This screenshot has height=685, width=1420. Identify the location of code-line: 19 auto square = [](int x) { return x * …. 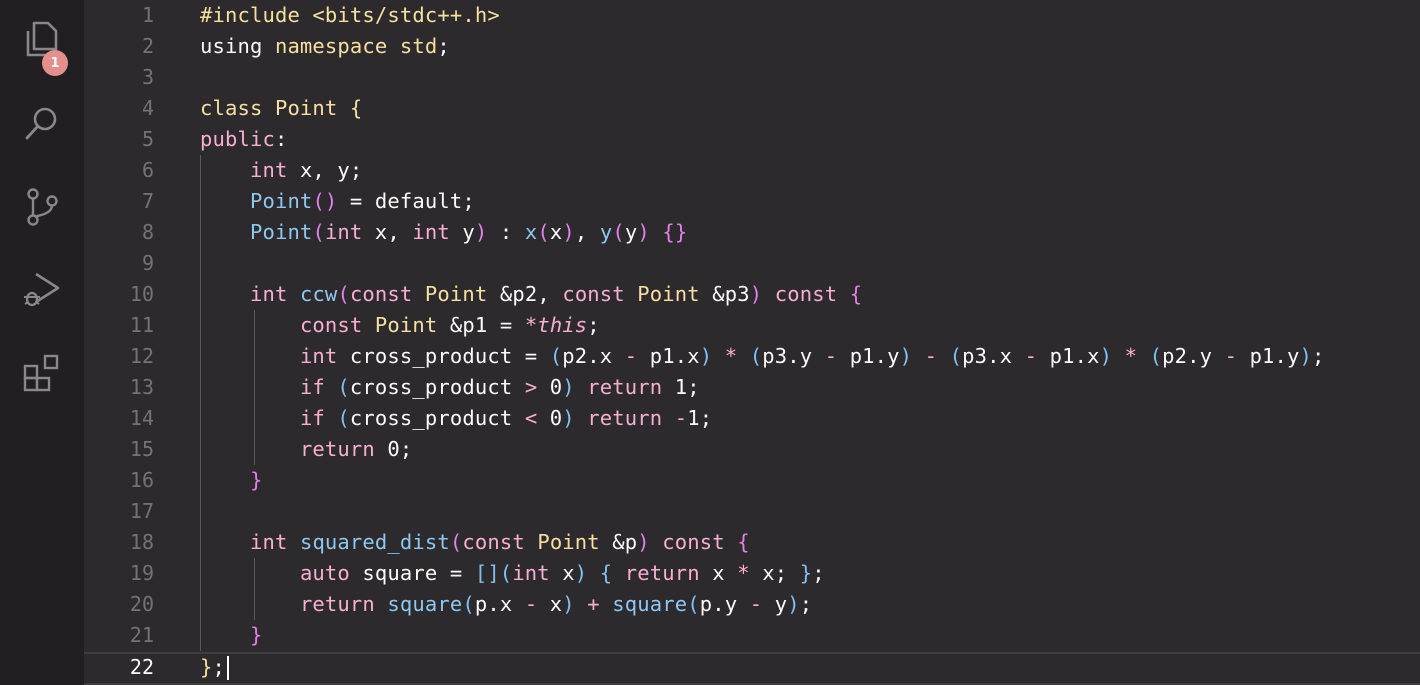
(752, 573).